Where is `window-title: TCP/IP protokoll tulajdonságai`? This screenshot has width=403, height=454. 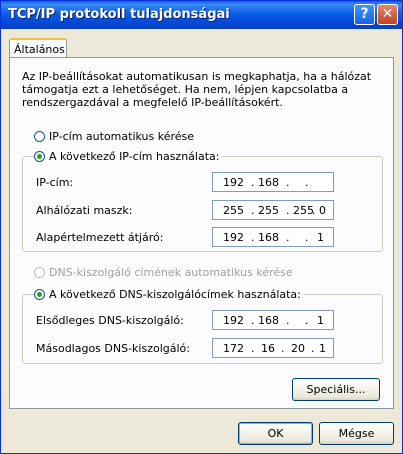
window-title: TCP/IP protokoll tulajdonságai is located at coordinates (119, 14).